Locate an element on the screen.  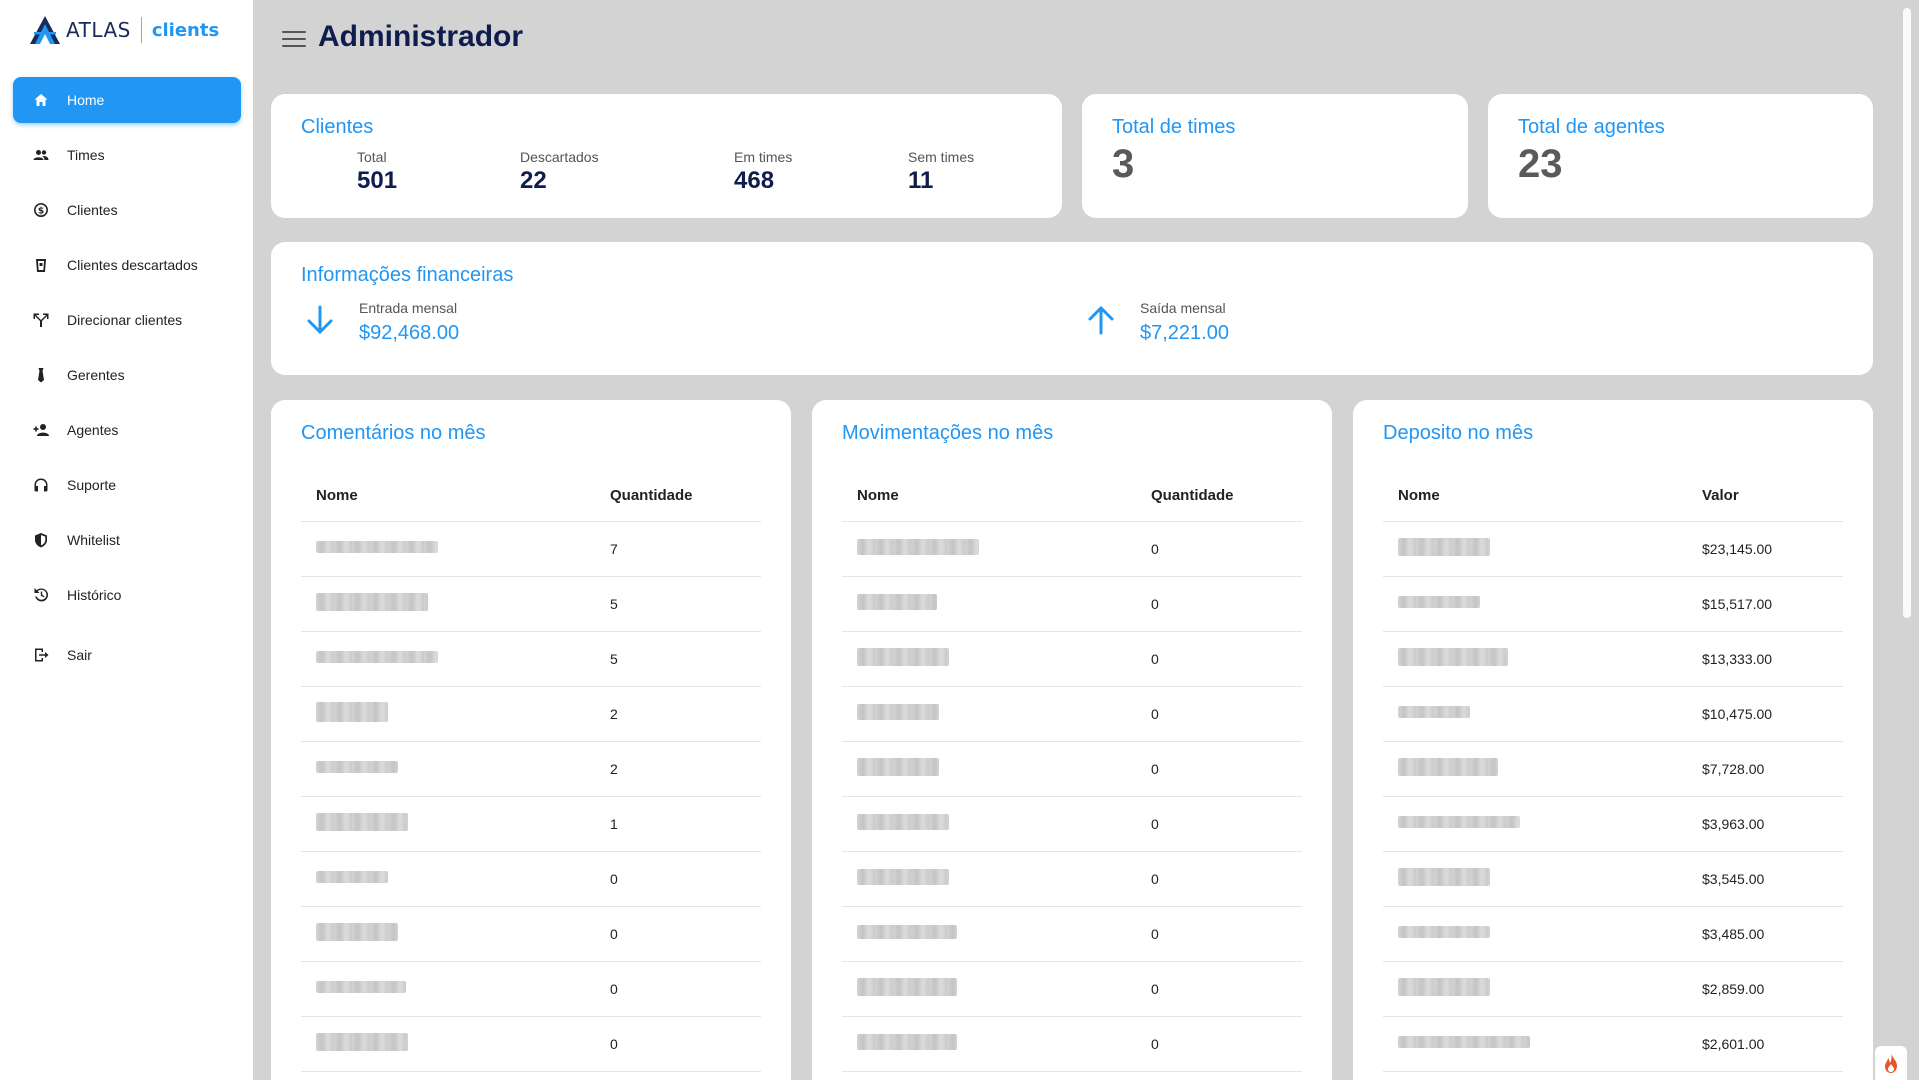
table-row: $10,475.00 is located at coordinates (1613, 714).